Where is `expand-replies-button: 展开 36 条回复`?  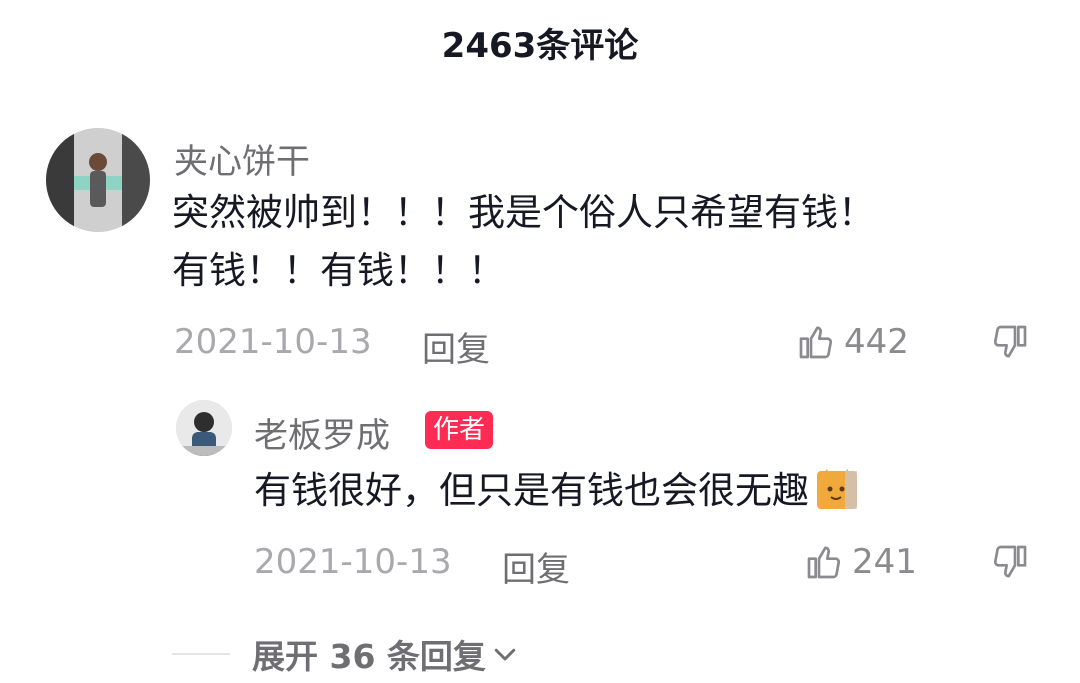
expand-replies-button: 展开 36 条回复 is located at coordinates (346, 654).